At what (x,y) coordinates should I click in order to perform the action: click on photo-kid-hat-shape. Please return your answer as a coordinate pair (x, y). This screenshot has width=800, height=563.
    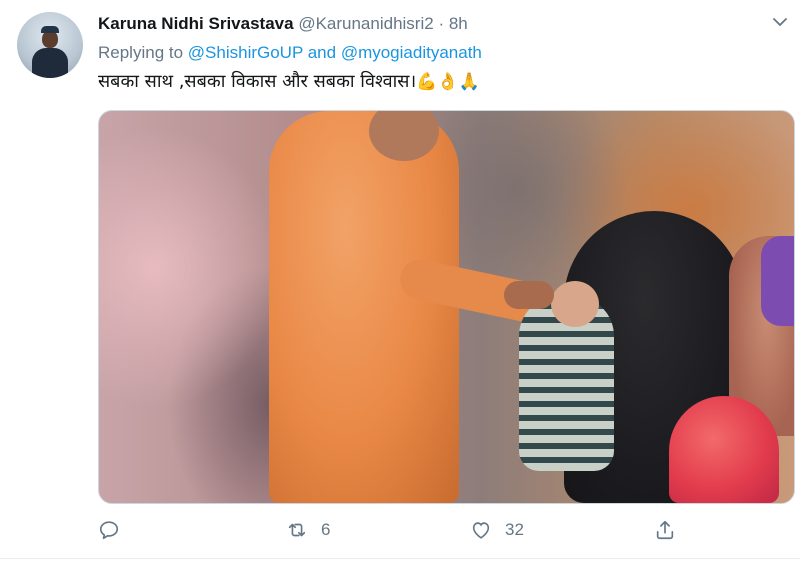
    Looking at the image, I should click on (724, 449).